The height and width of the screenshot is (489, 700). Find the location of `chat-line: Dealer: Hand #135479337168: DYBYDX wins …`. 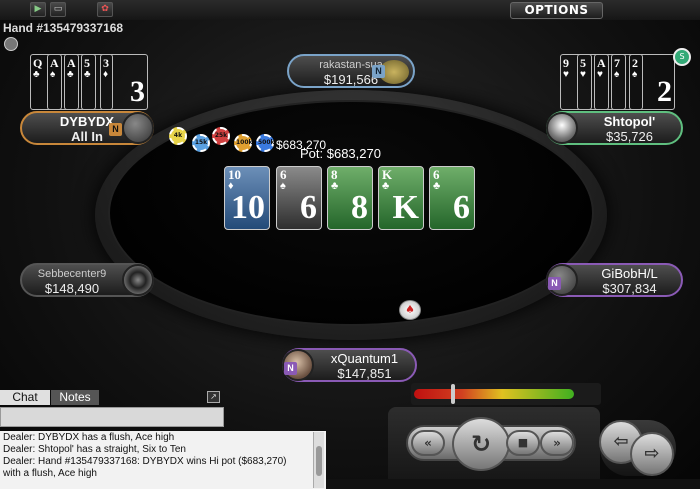

chat-line: Dealer: Hand #135479337168: DYBYDX wins … is located at coordinates (145, 461).